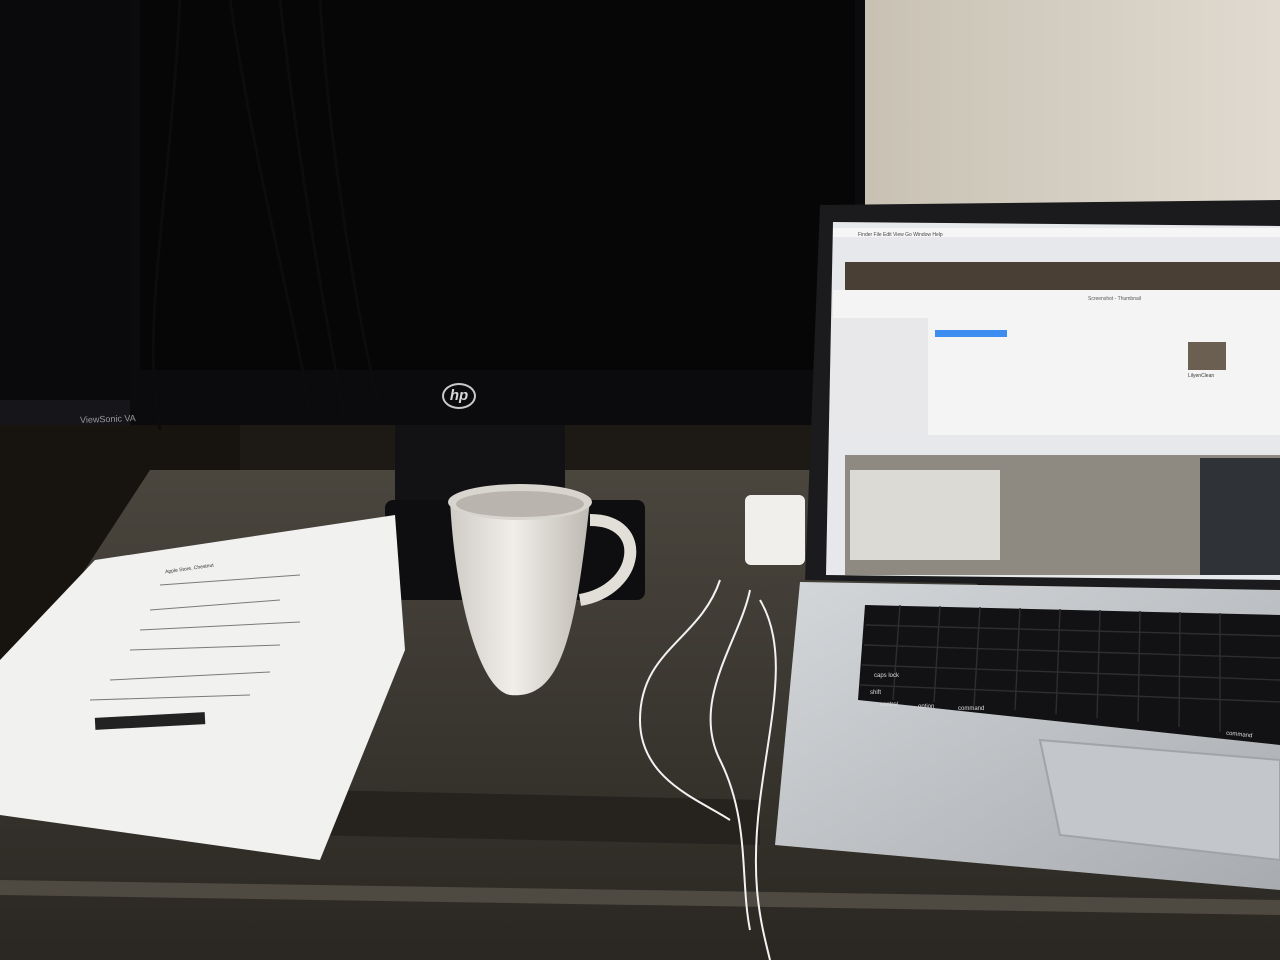  Describe the element at coordinates (925, 515) in the screenshot. I see `camera-preview-paper` at that location.